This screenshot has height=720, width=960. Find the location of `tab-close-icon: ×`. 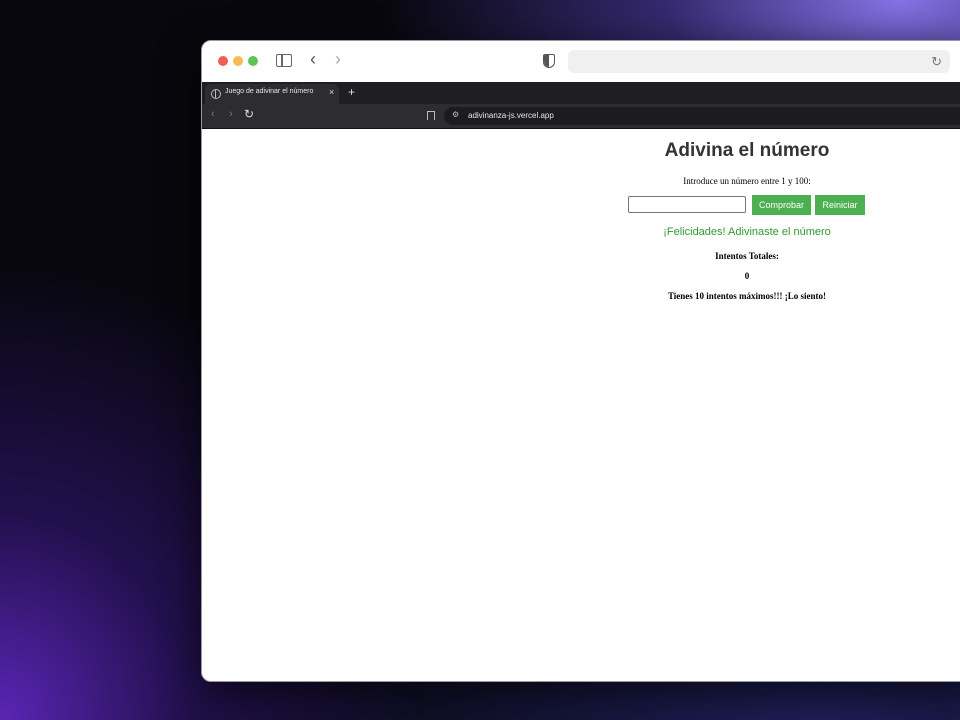

tab-close-icon: × is located at coordinates (331, 92).